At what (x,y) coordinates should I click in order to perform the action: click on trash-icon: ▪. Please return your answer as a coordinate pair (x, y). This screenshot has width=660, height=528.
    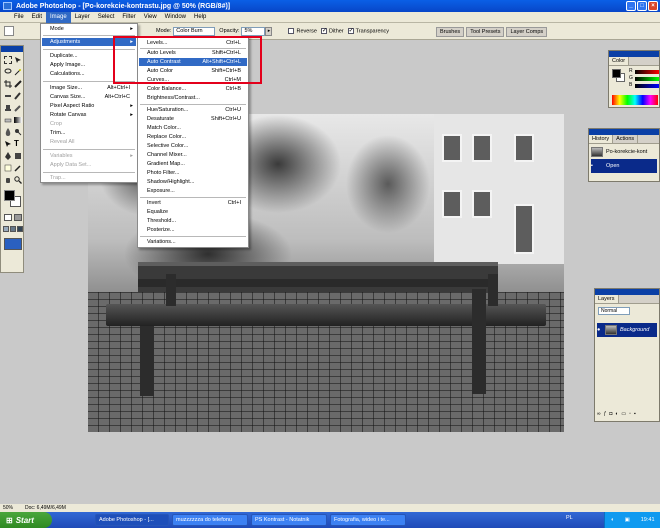
    Looking at the image, I should click on (635, 415).